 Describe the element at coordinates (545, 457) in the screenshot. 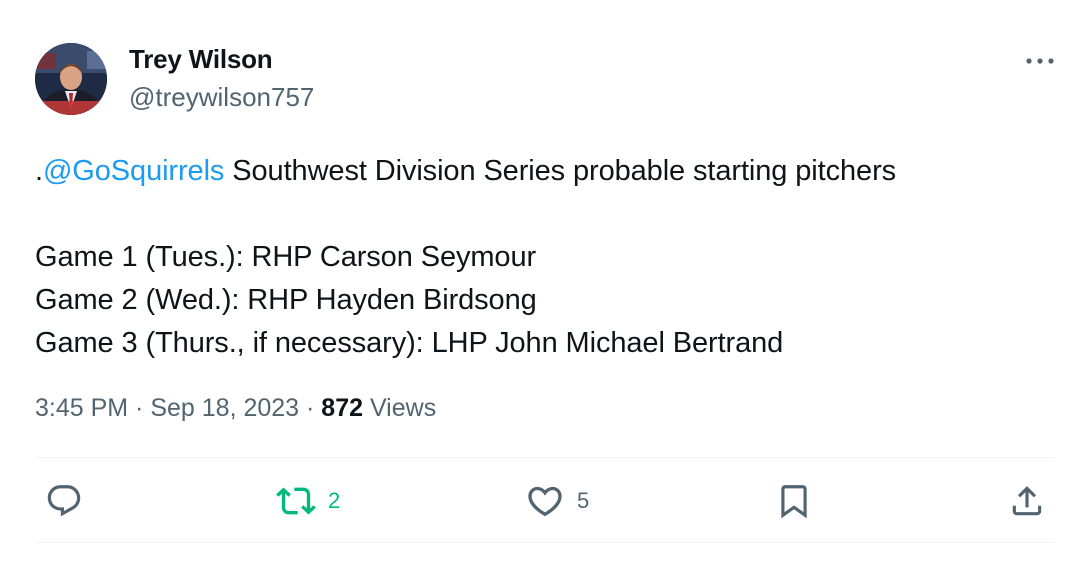

I see `divider-top` at that location.